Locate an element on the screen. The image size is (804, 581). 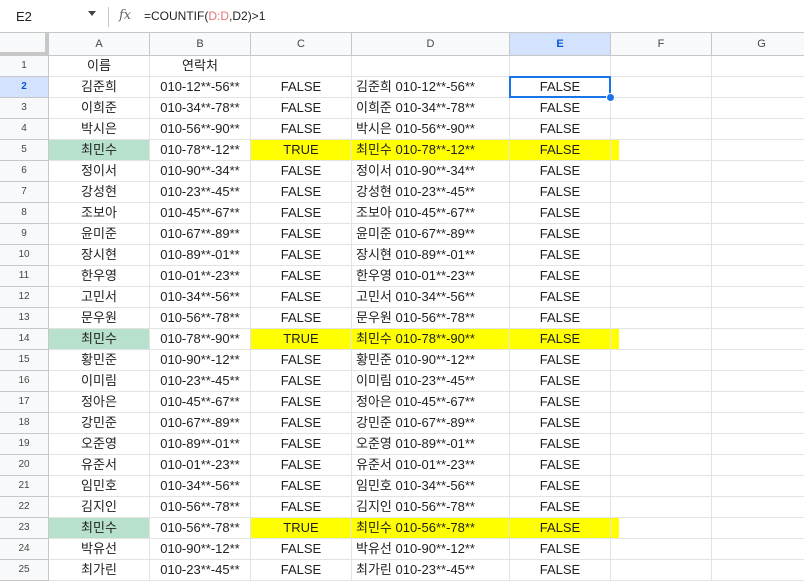
column-header-a: A is located at coordinates (99, 44).